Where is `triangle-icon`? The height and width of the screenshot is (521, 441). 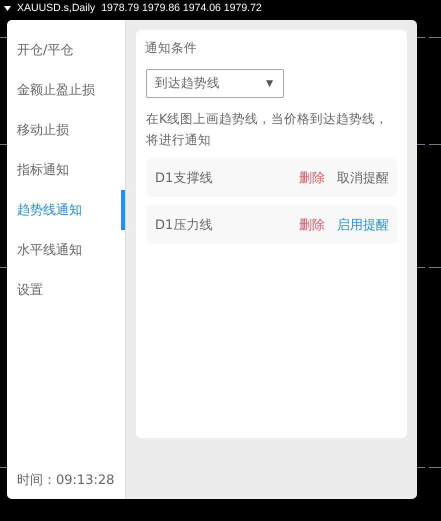 triangle-icon is located at coordinates (7, 8).